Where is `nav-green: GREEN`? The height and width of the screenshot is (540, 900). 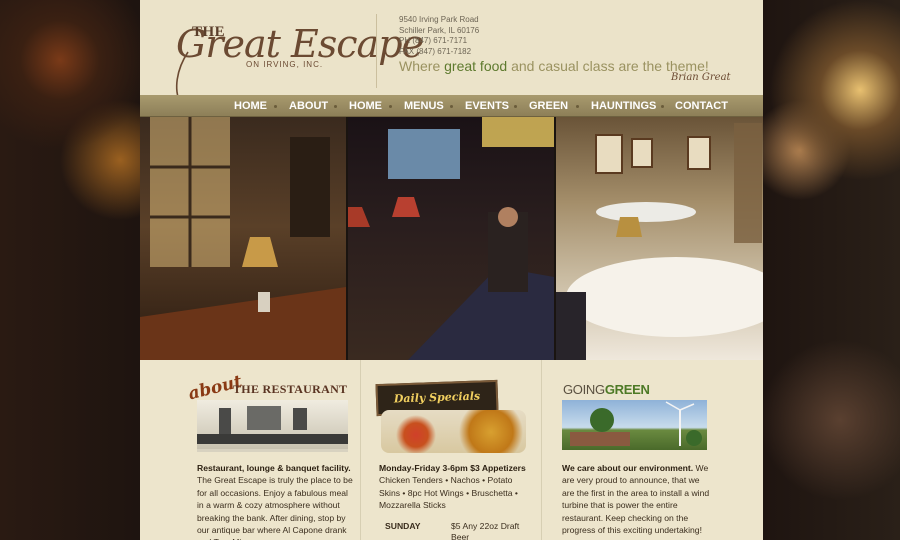 nav-green: GREEN is located at coordinates (548, 106).